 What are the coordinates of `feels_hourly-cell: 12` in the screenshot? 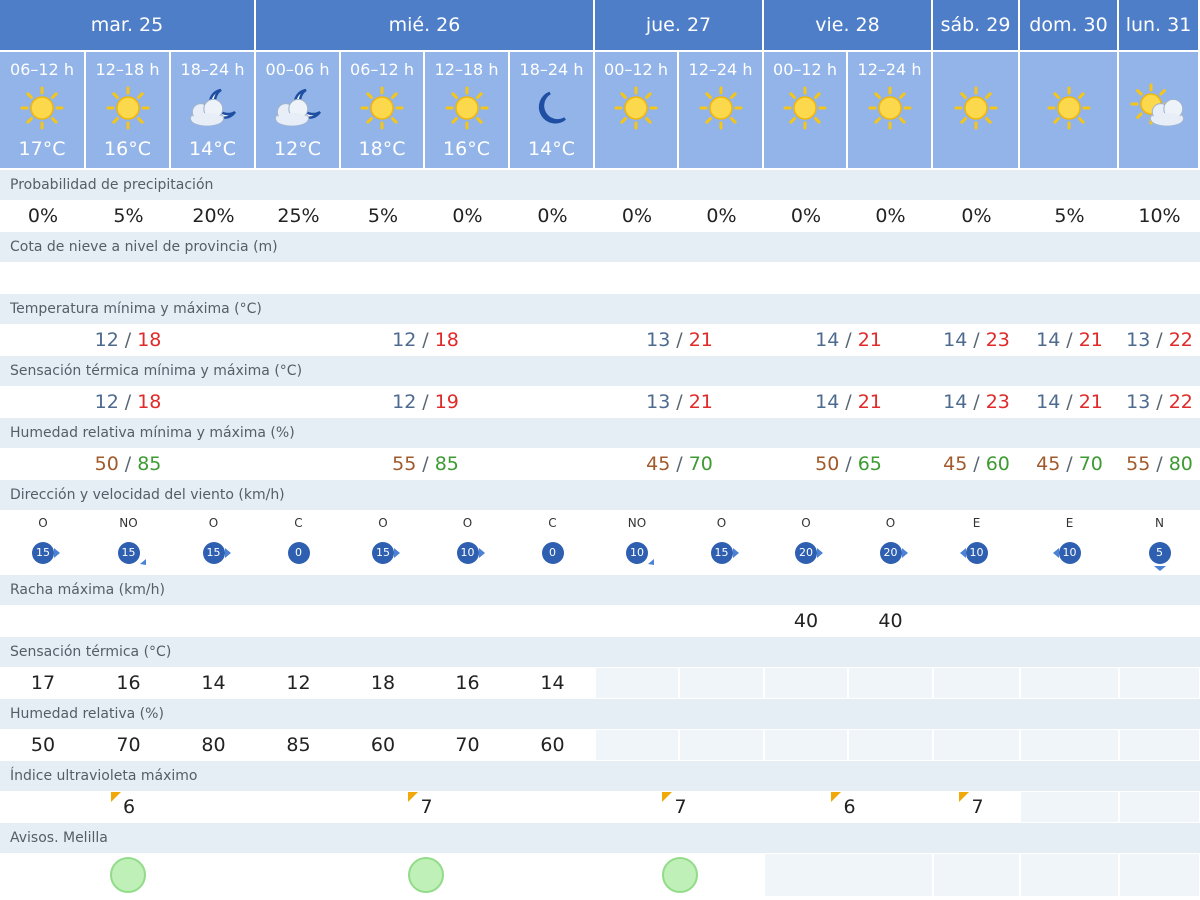 It's located at (298, 683).